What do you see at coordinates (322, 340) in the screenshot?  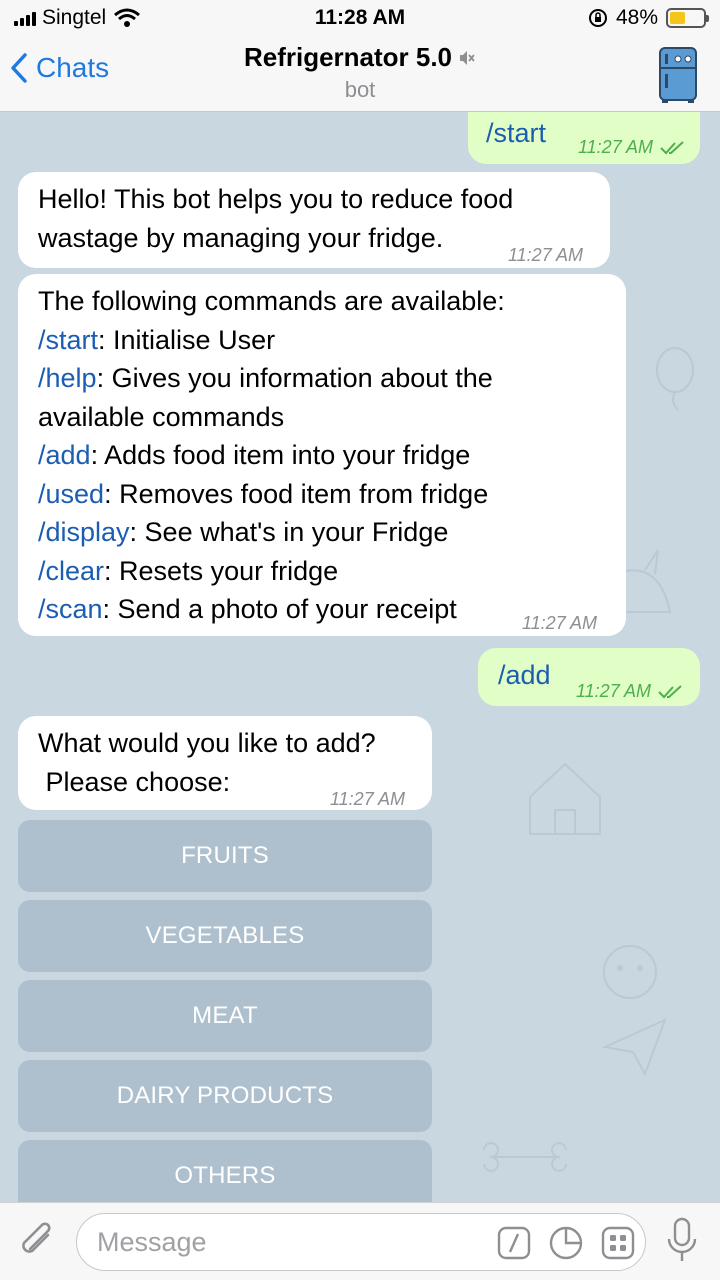 I see `command-line: /start: Initialise User` at bounding box center [322, 340].